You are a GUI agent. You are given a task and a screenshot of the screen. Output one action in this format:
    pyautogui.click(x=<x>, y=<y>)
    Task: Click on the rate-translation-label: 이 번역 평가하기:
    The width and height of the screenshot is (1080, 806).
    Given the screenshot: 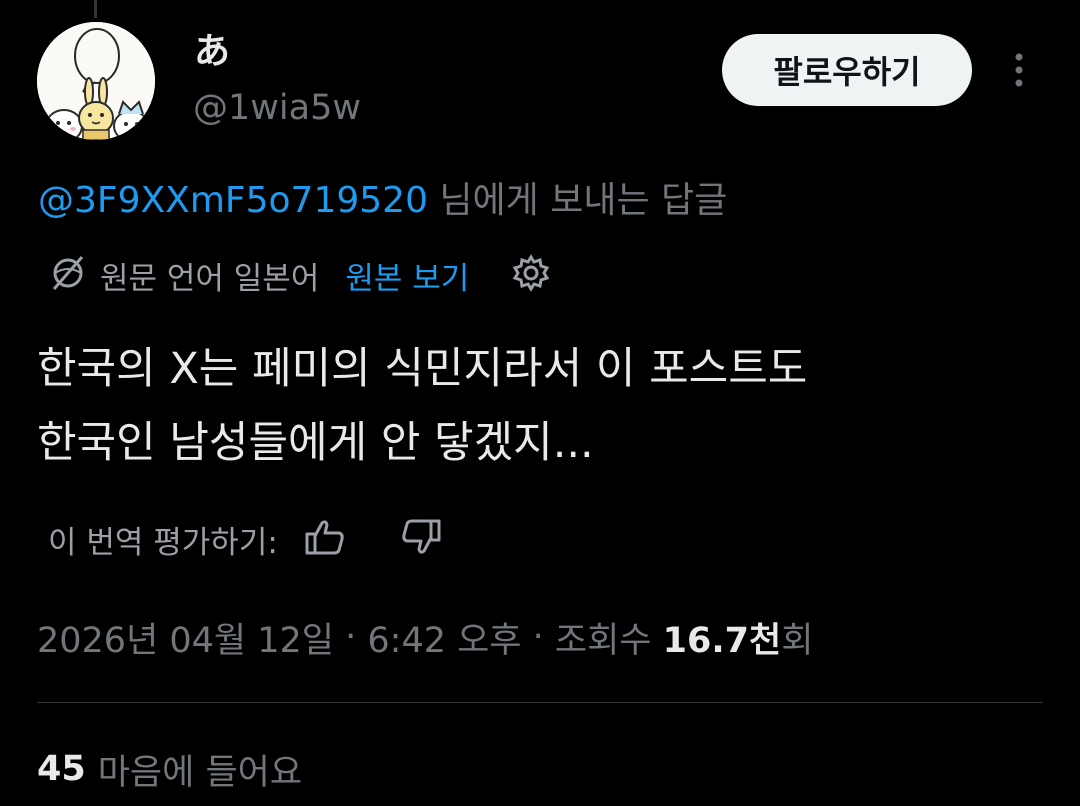 What is the action you would take?
    pyautogui.click(x=163, y=542)
    